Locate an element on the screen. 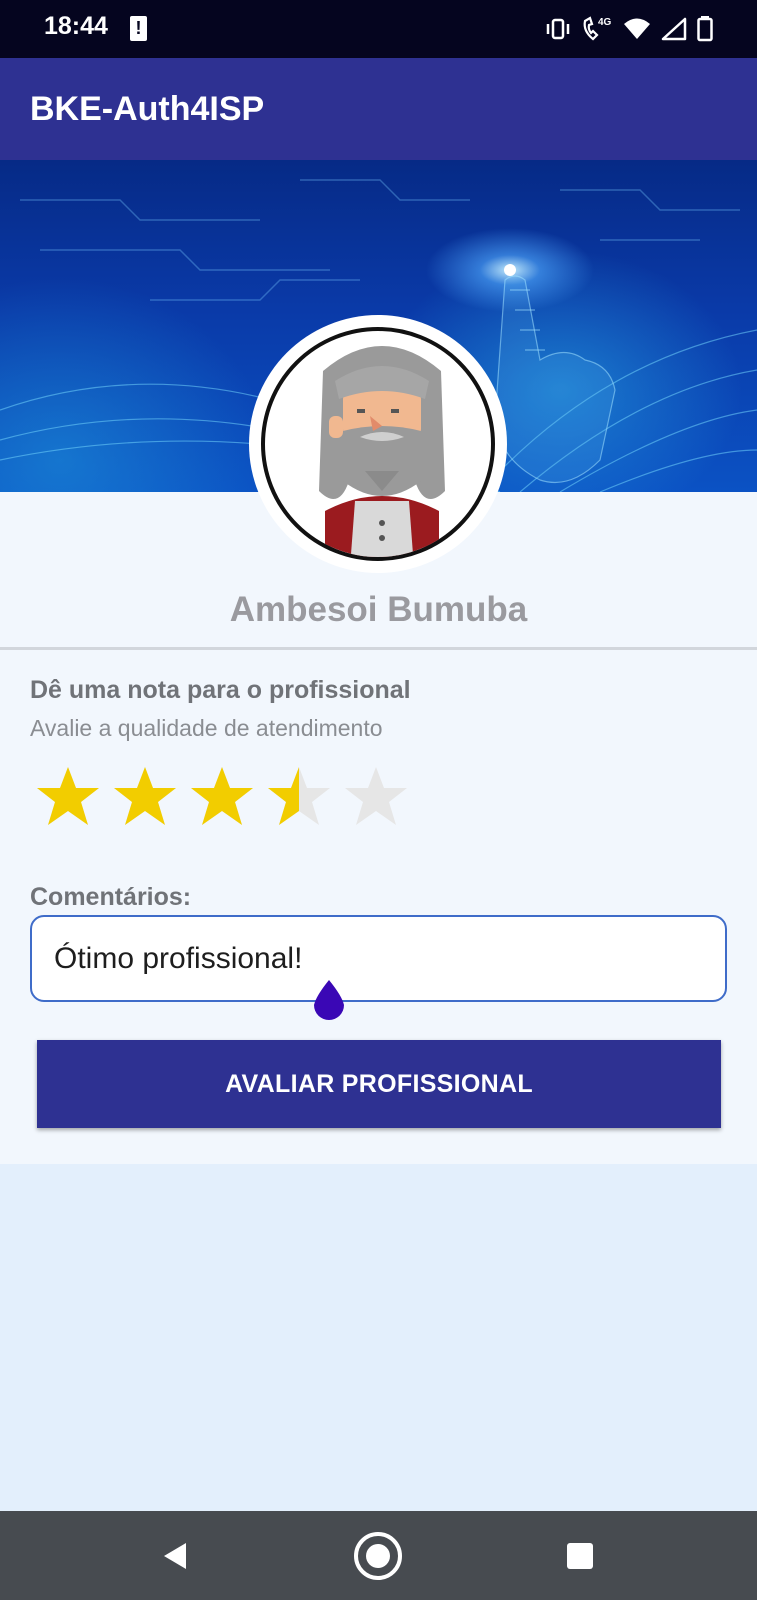  status-bar: 18:44 ! 4G is located at coordinates (378, 29).